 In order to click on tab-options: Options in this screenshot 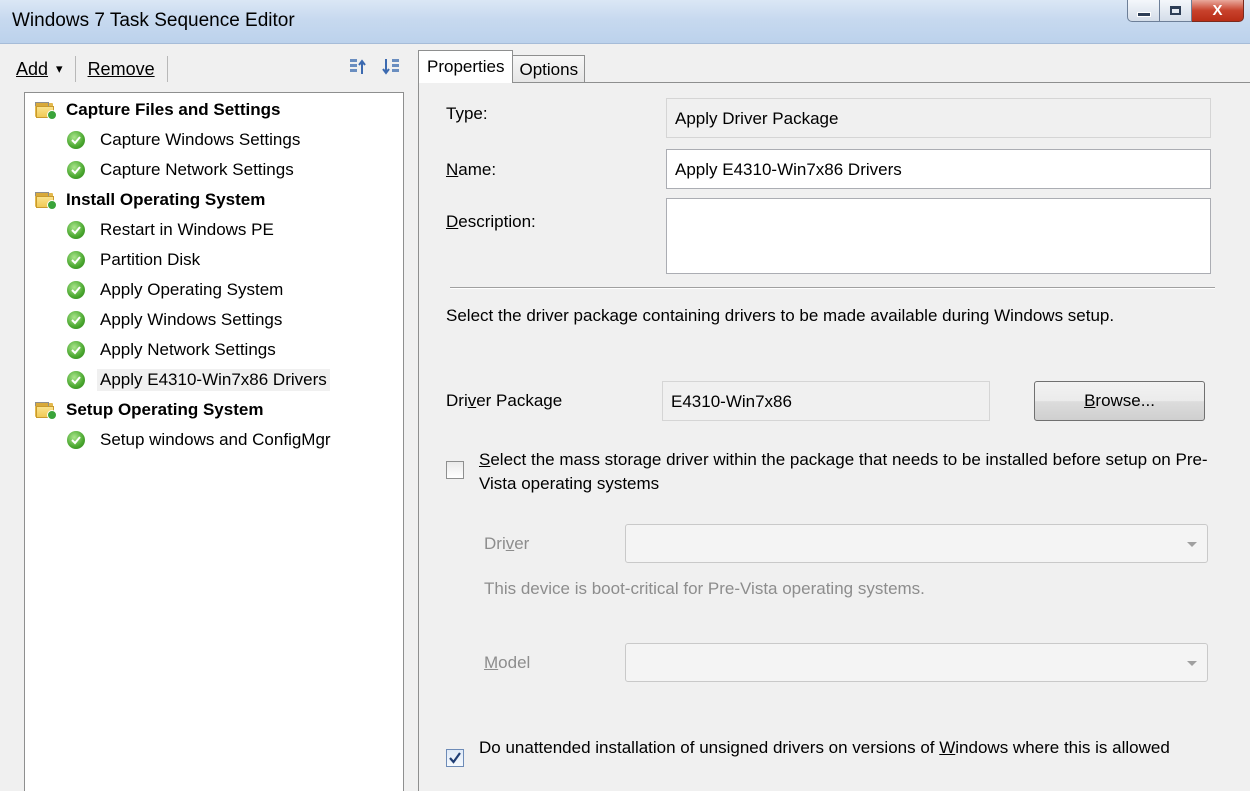, I will do `click(549, 69)`.